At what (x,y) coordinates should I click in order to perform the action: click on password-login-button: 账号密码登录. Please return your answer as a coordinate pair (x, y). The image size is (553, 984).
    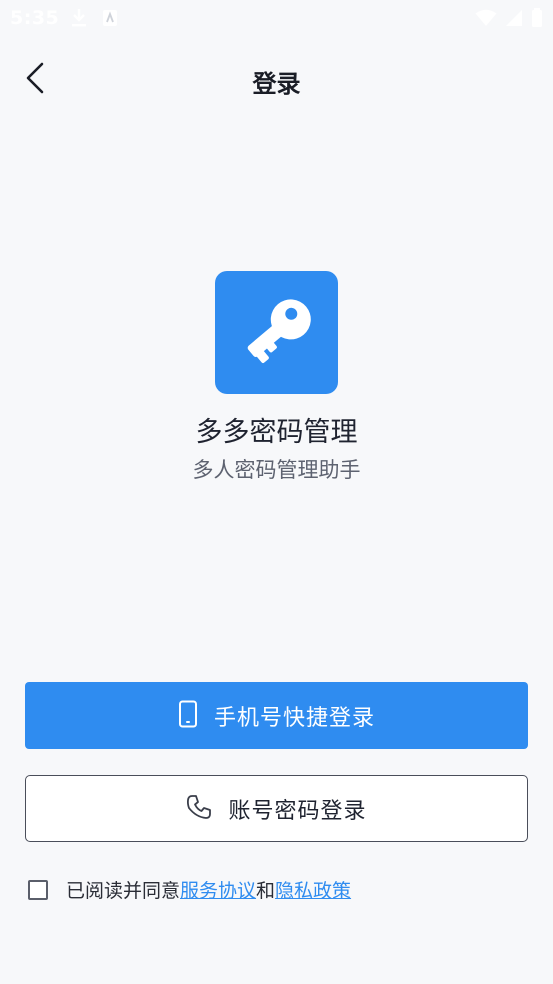
    Looking at the image, I should click on (276, 808).